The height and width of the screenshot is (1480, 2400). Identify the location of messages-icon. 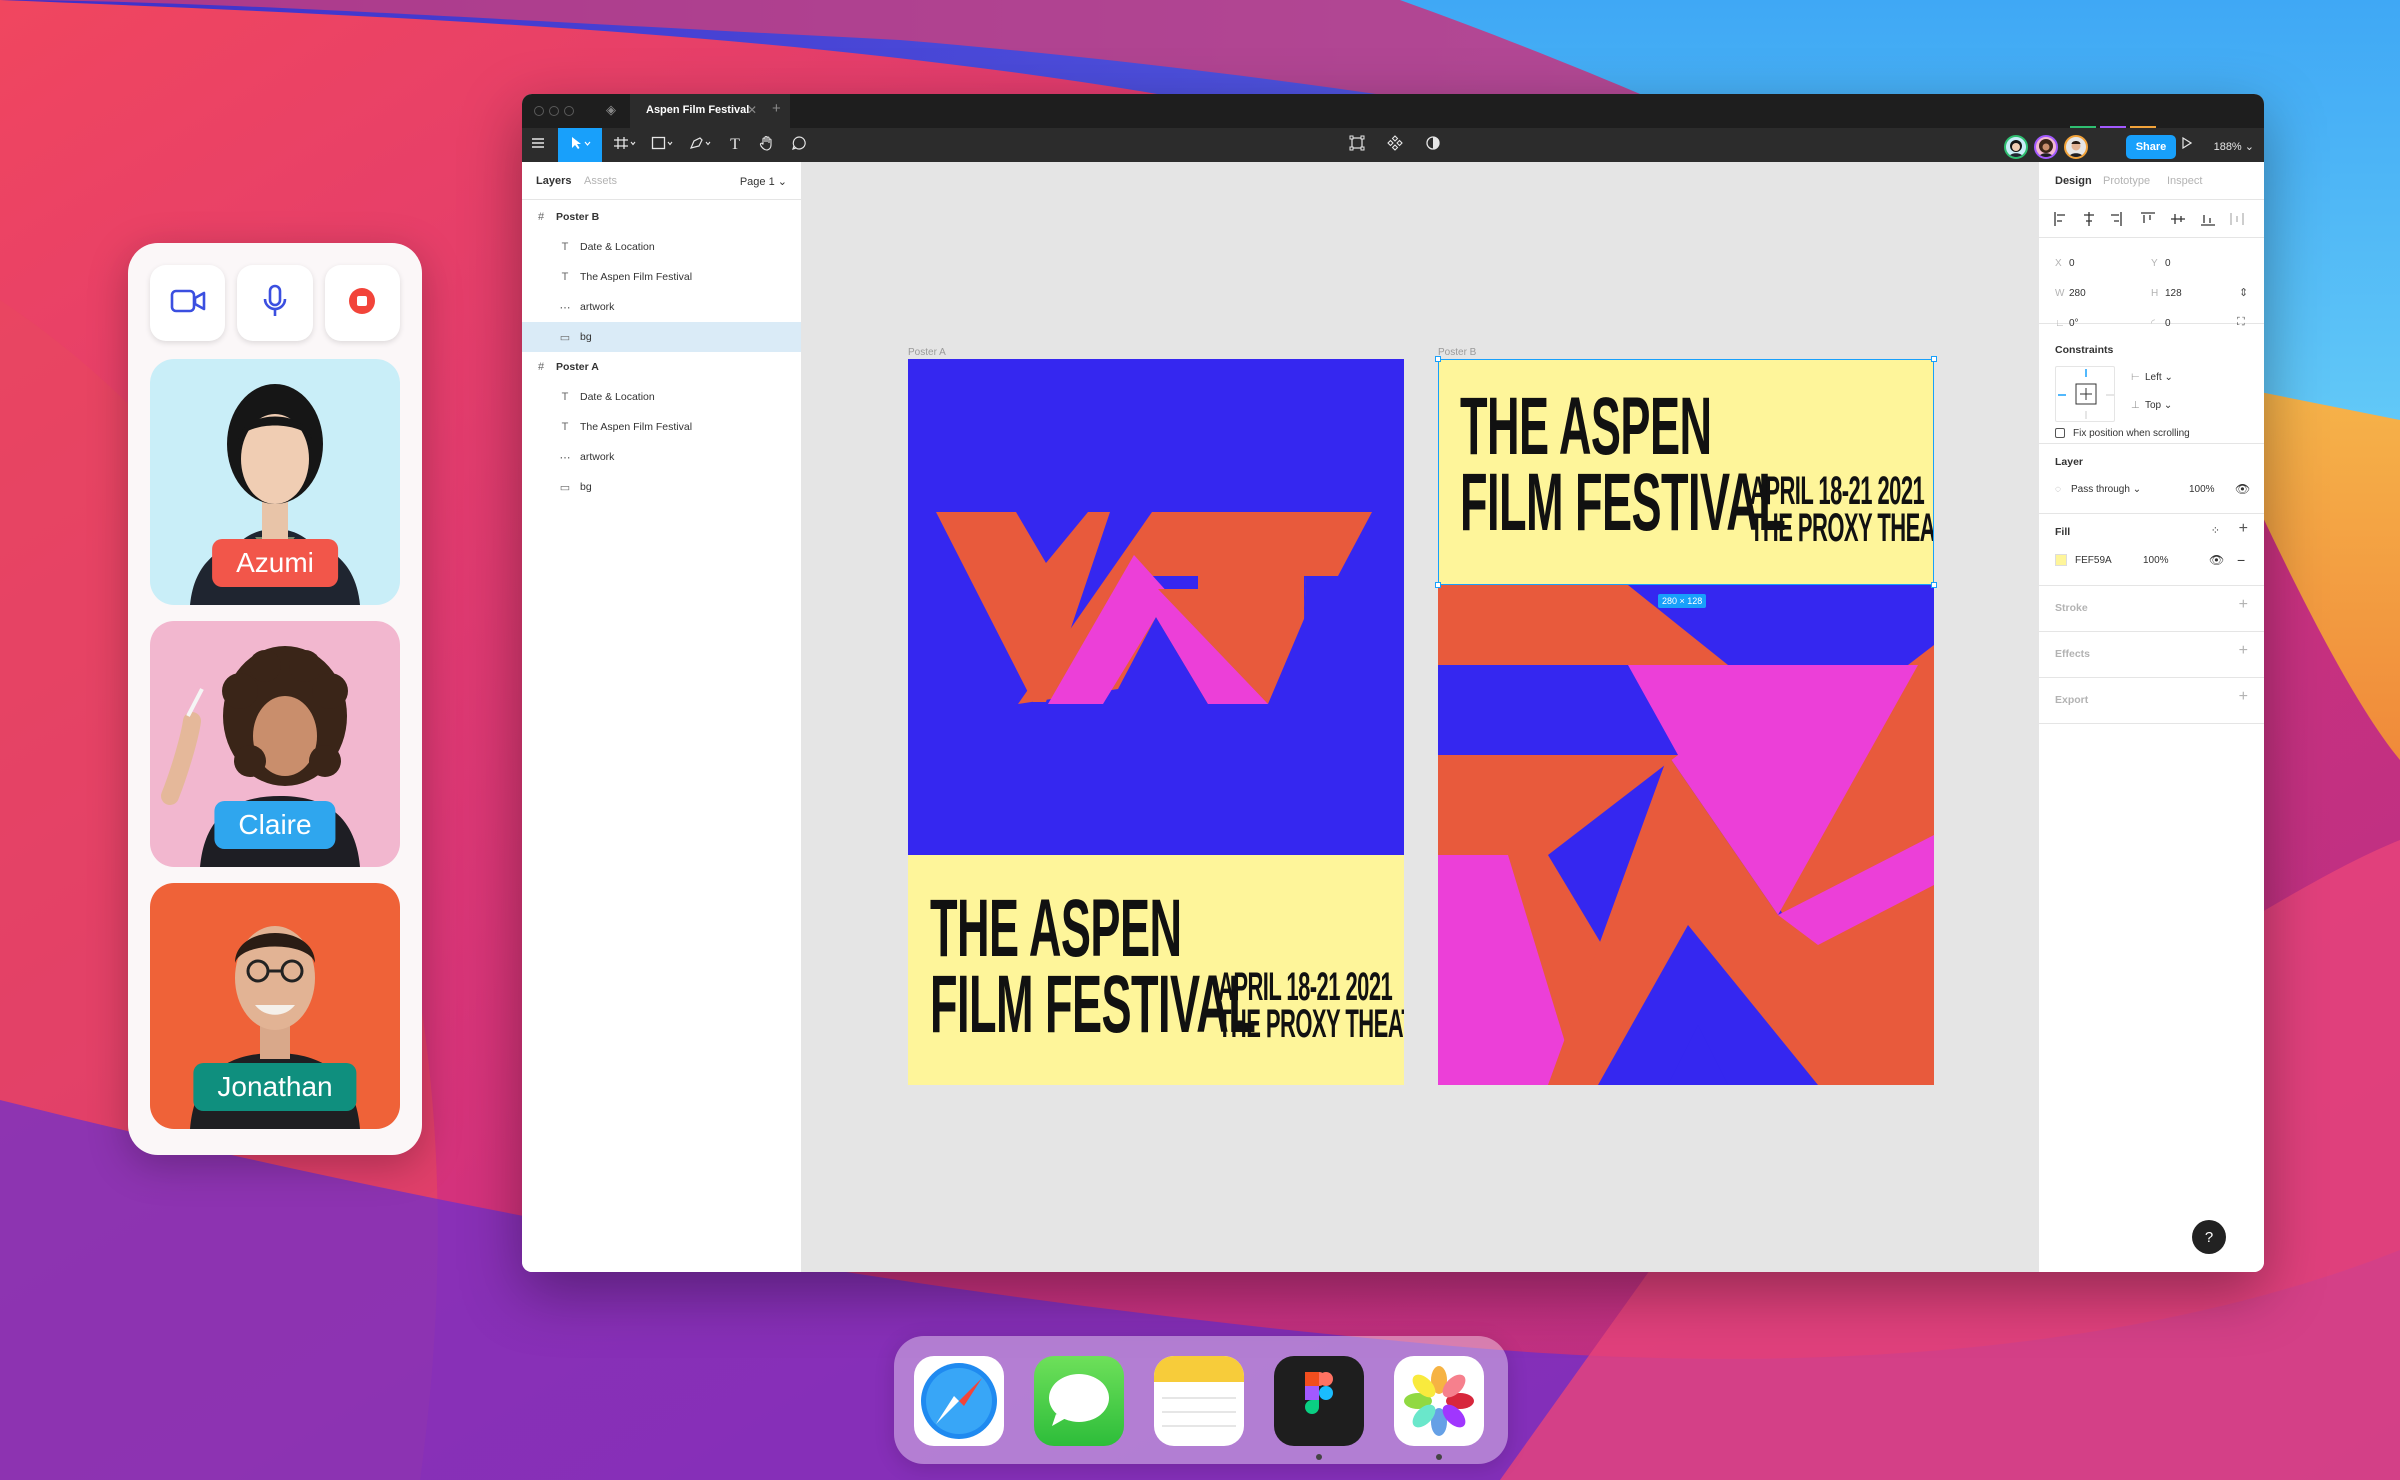
(1079, 1401).